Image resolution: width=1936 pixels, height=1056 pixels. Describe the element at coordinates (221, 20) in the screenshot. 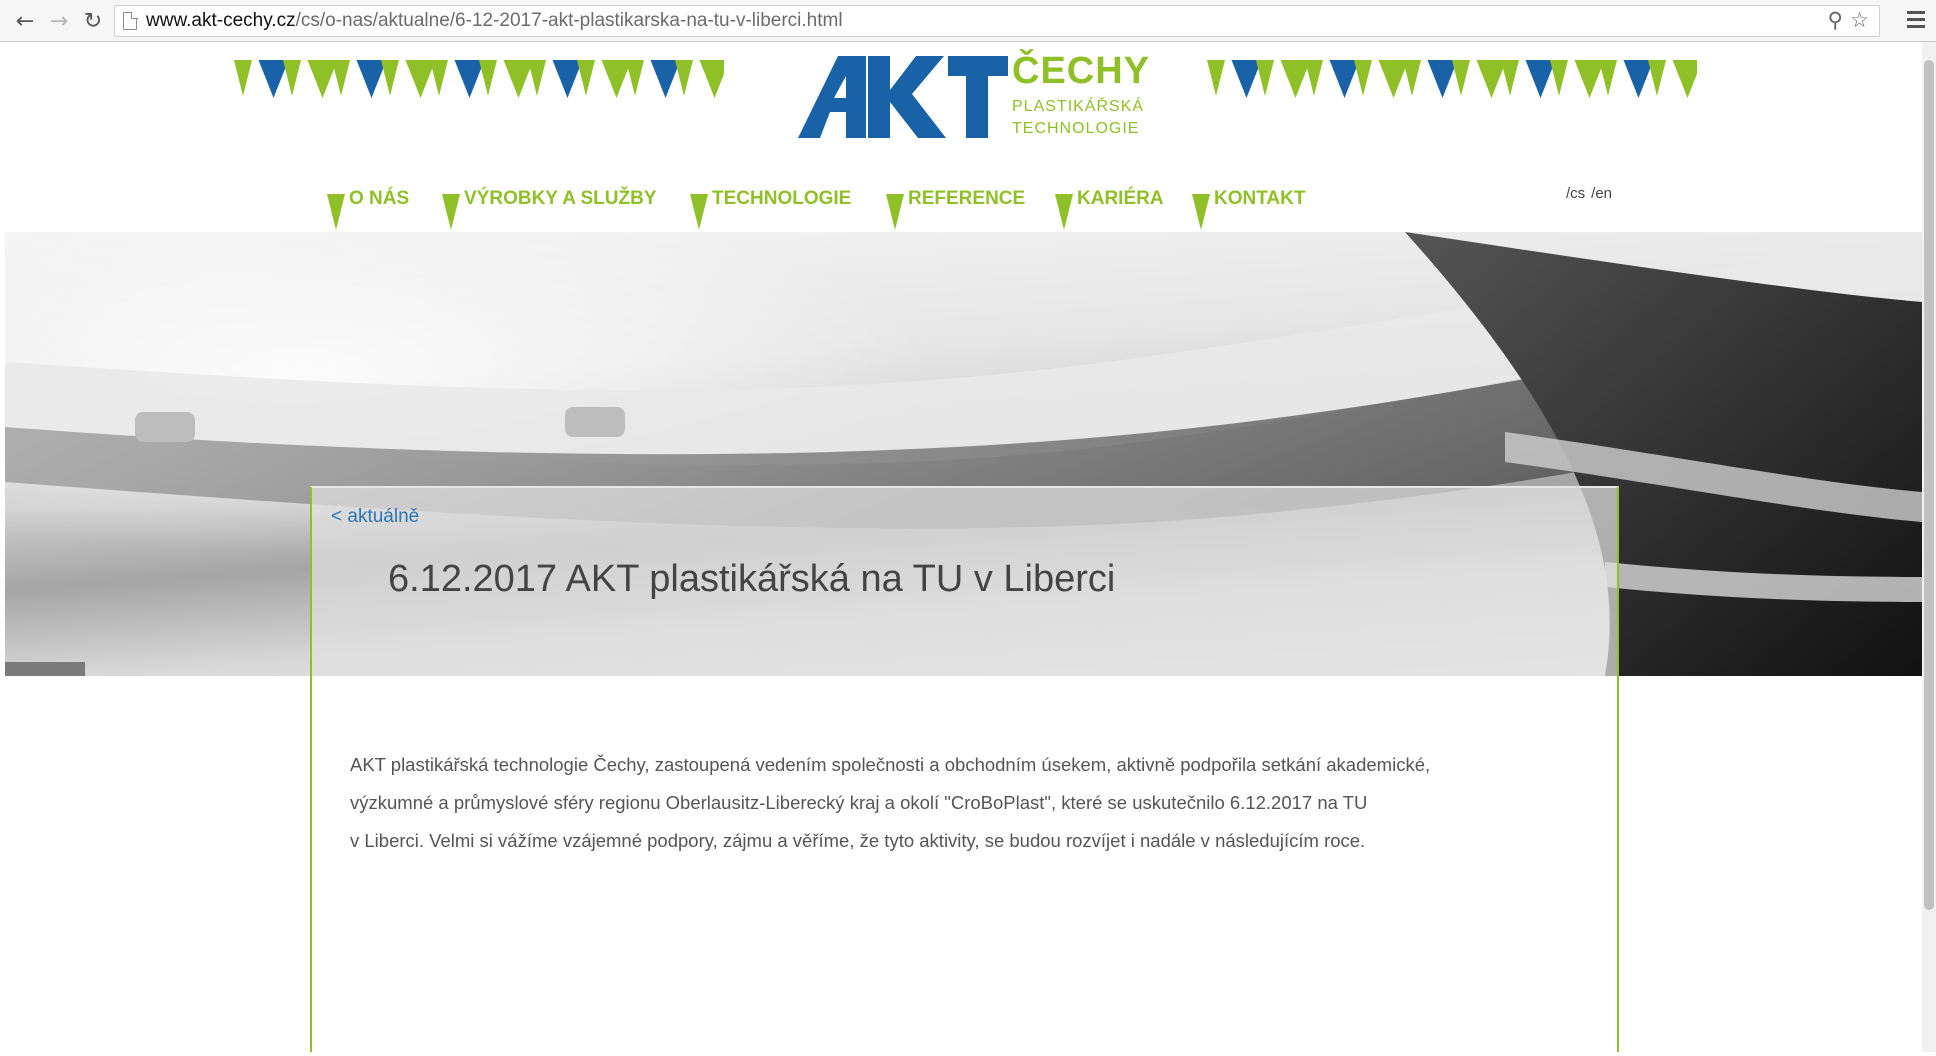

I see `url-host: www.akt-cechy.cz` at that location.